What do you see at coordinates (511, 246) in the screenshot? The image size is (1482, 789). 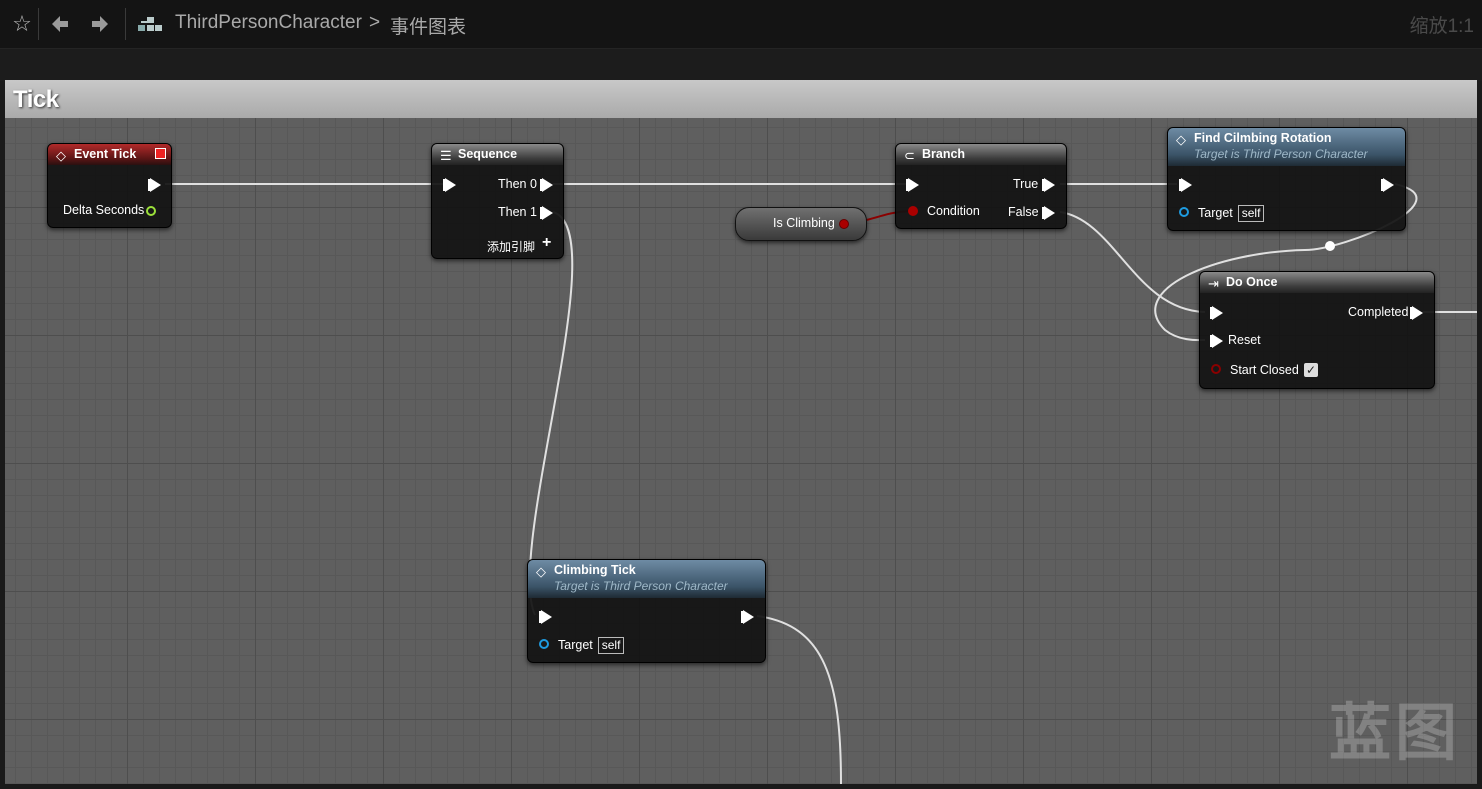 I see `add-pin-label: 添加引脚` at bounding box center [511, 246].